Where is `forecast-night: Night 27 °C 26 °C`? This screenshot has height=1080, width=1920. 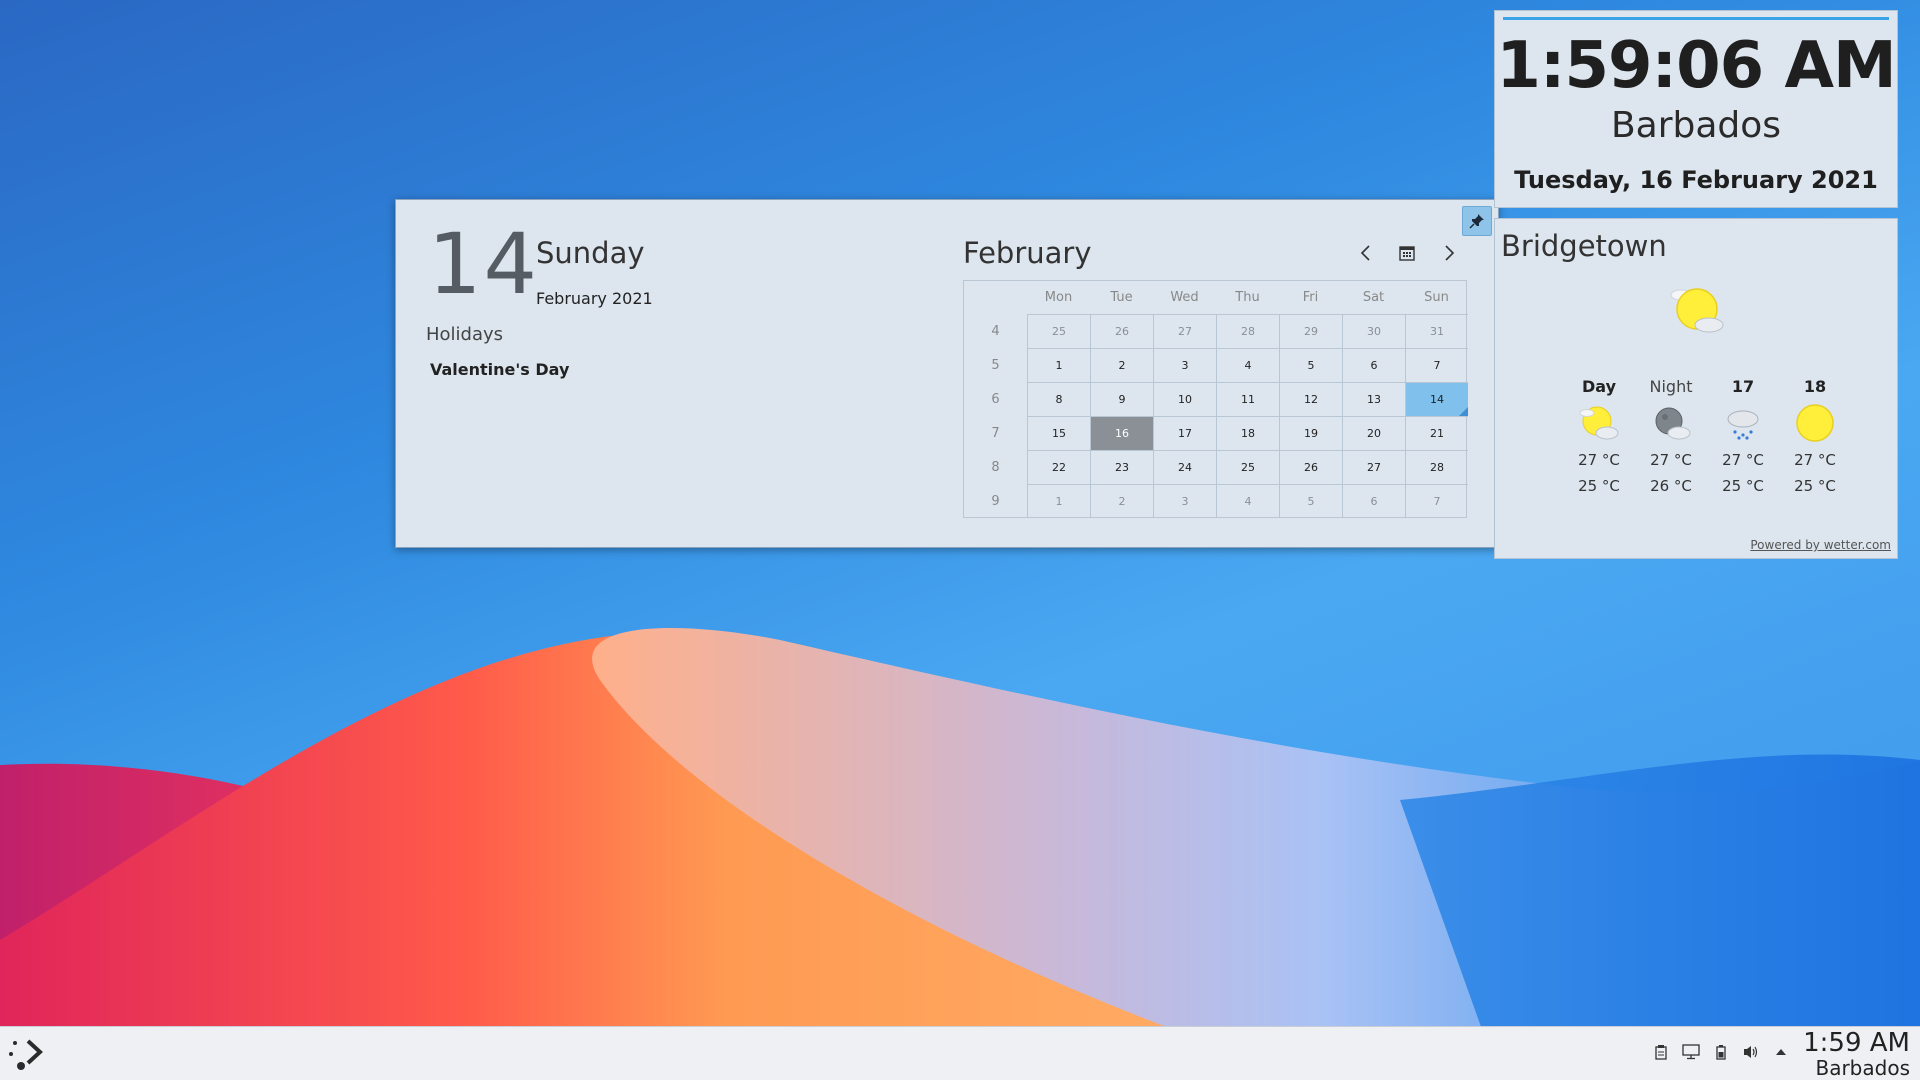 forecast-night: Night 27 °C 26 °C is located at coordinates (1671, 436).